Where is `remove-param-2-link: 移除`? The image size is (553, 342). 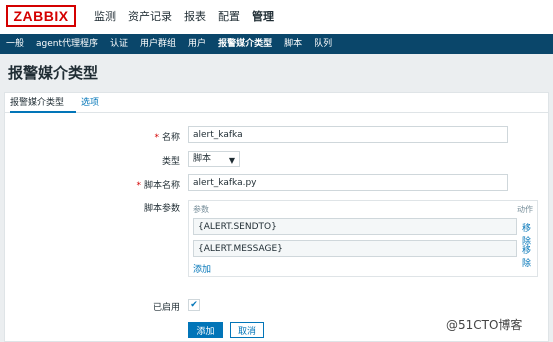 remove-param-2-link: 移除 is located at coordinates (529, 256).